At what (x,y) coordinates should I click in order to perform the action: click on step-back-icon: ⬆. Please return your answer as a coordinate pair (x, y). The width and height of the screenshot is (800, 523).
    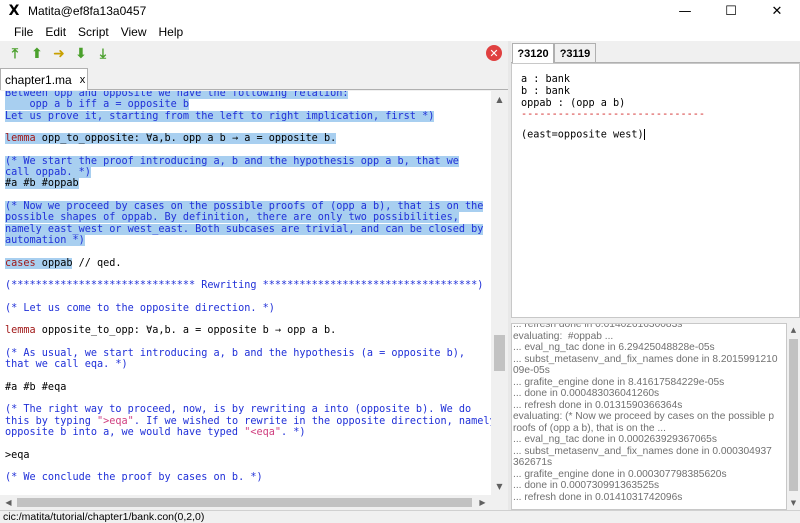
    Looking at the image, I should click on (37, 53).